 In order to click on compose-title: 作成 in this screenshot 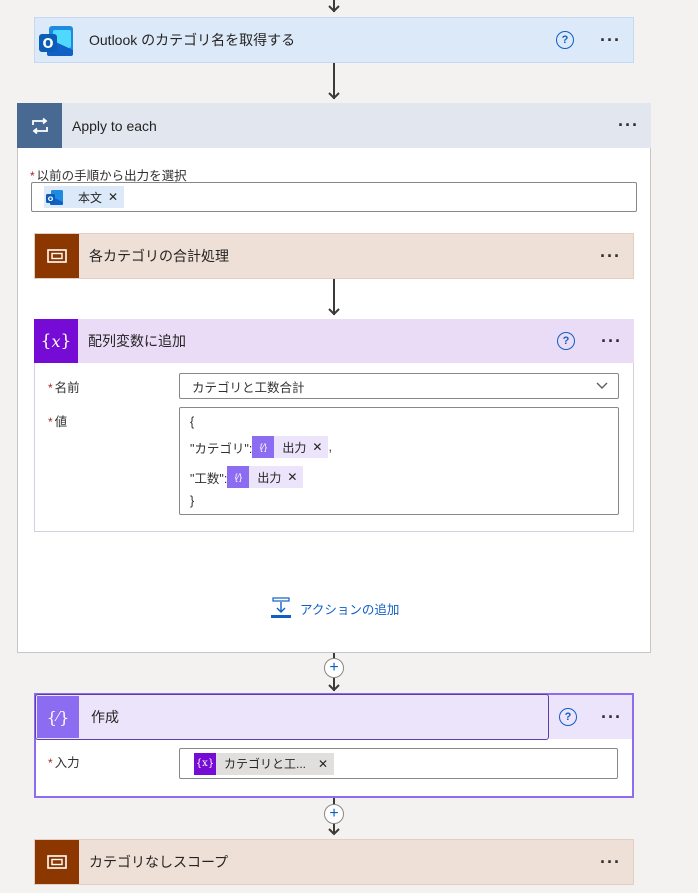, I will do `click(105, 717)`.